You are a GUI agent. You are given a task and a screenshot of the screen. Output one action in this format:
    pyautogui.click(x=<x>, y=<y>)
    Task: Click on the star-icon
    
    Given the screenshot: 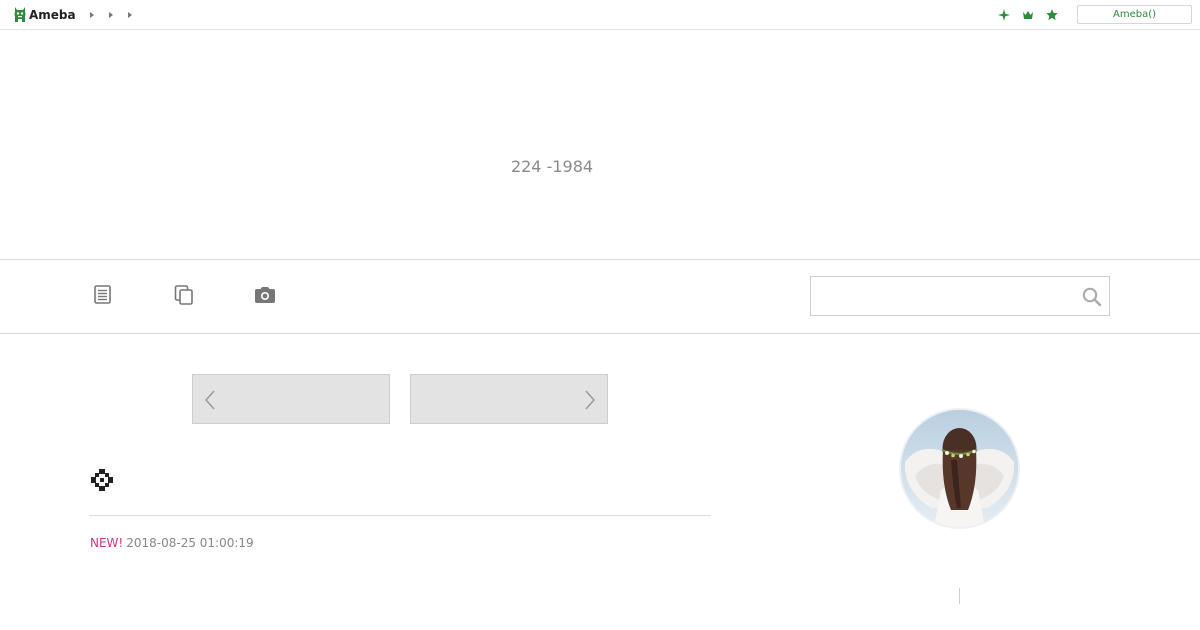 What is the action you would take?
    pyautogui.click(x=1052, y=15)
    